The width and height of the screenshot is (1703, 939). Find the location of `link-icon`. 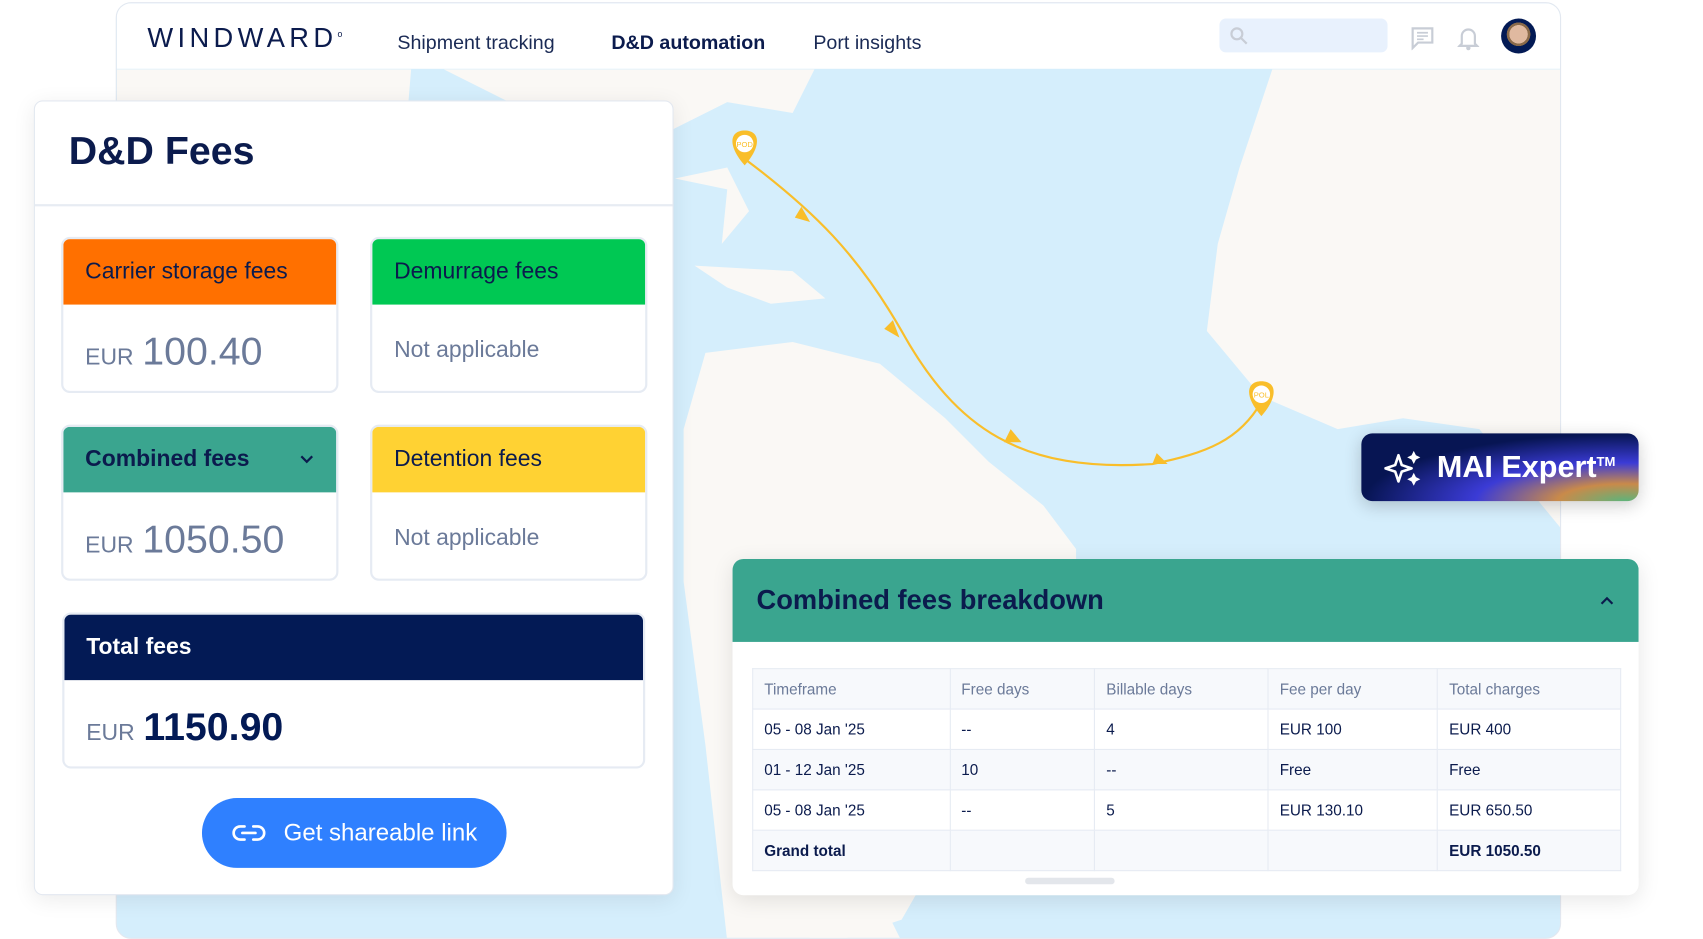

link-icon is located at coordinates (249, 833).